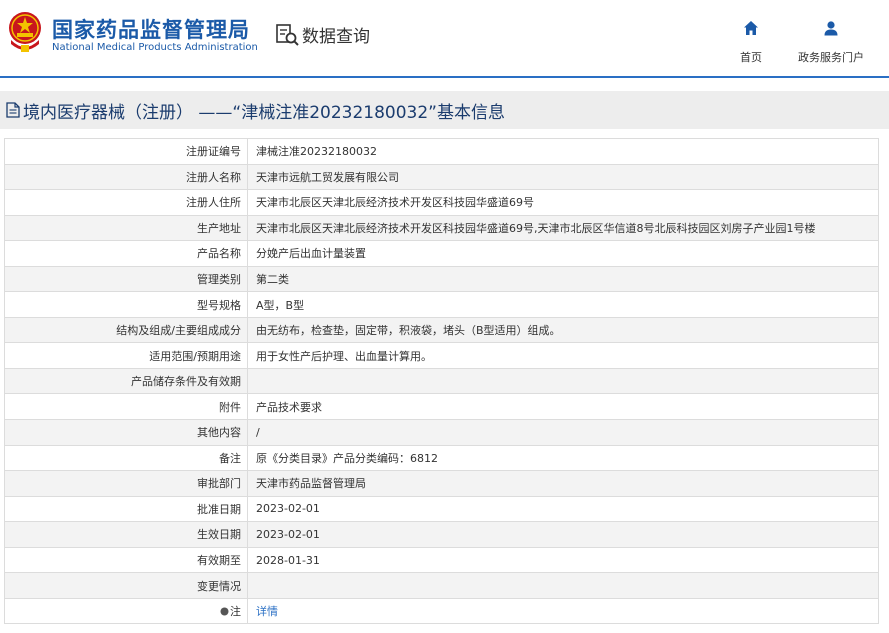 Image resolution: width=889 pixels, height=633 pixels. I want to click on row-label: 型号规格, so click(126, 304).